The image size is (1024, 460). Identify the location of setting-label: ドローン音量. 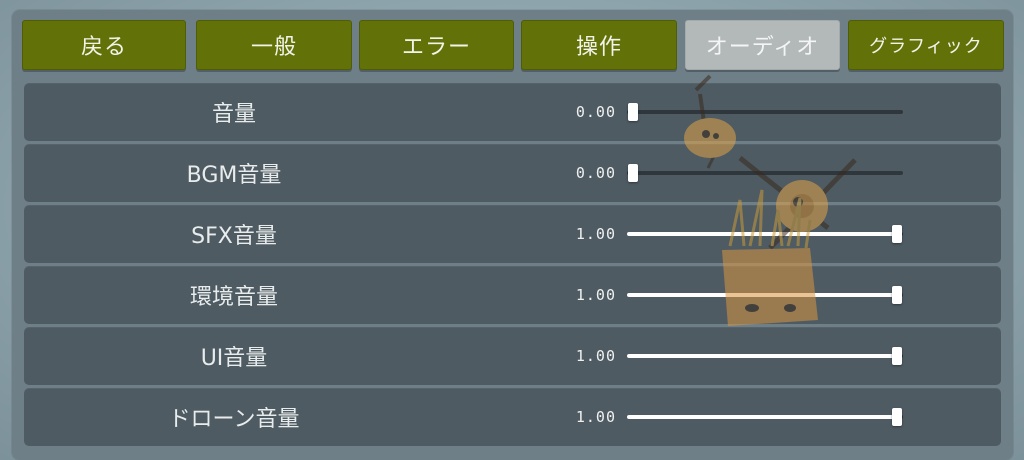
(234, 419).